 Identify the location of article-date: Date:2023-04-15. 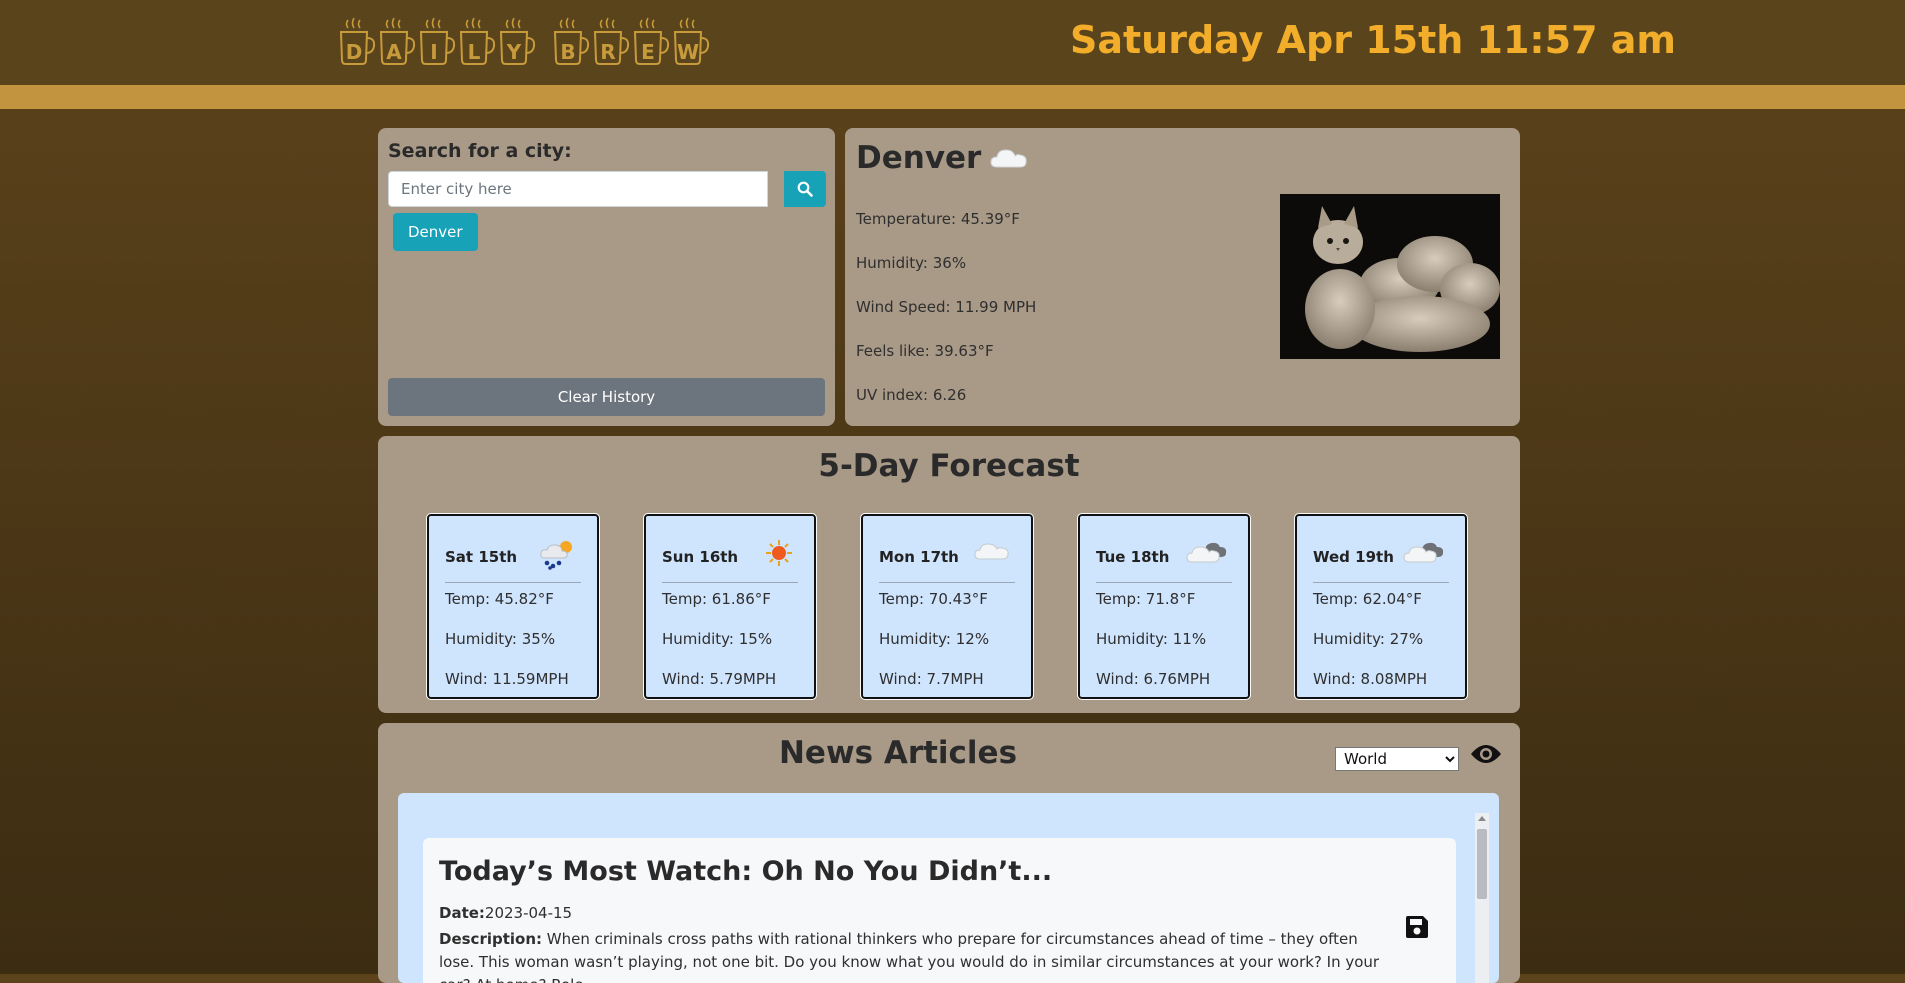
(505, 913).